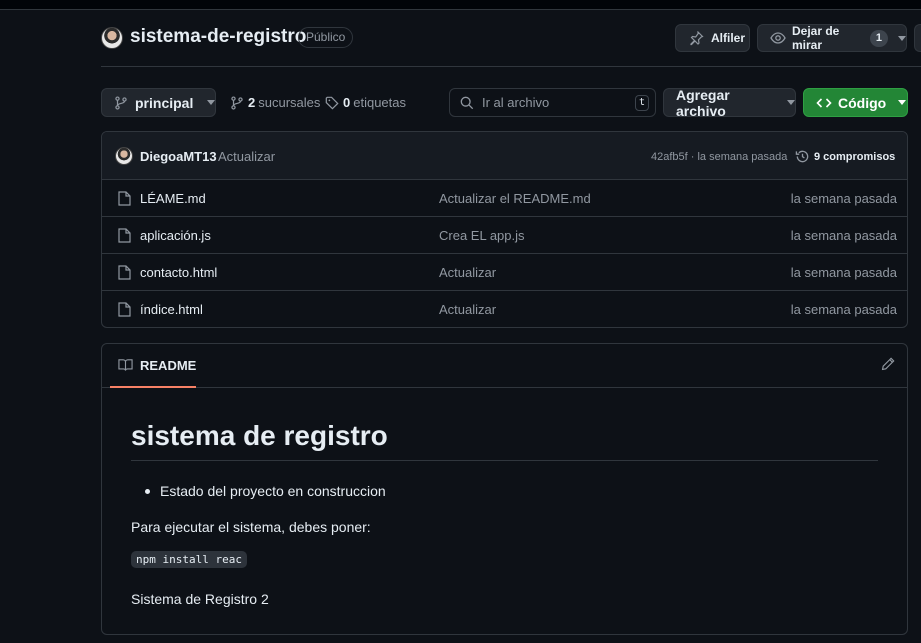 This screenshot has width=921, height=643. Describe the element at coordinates (168, 365) in the screenshot. I see `readme-tab-label: README` at that location.